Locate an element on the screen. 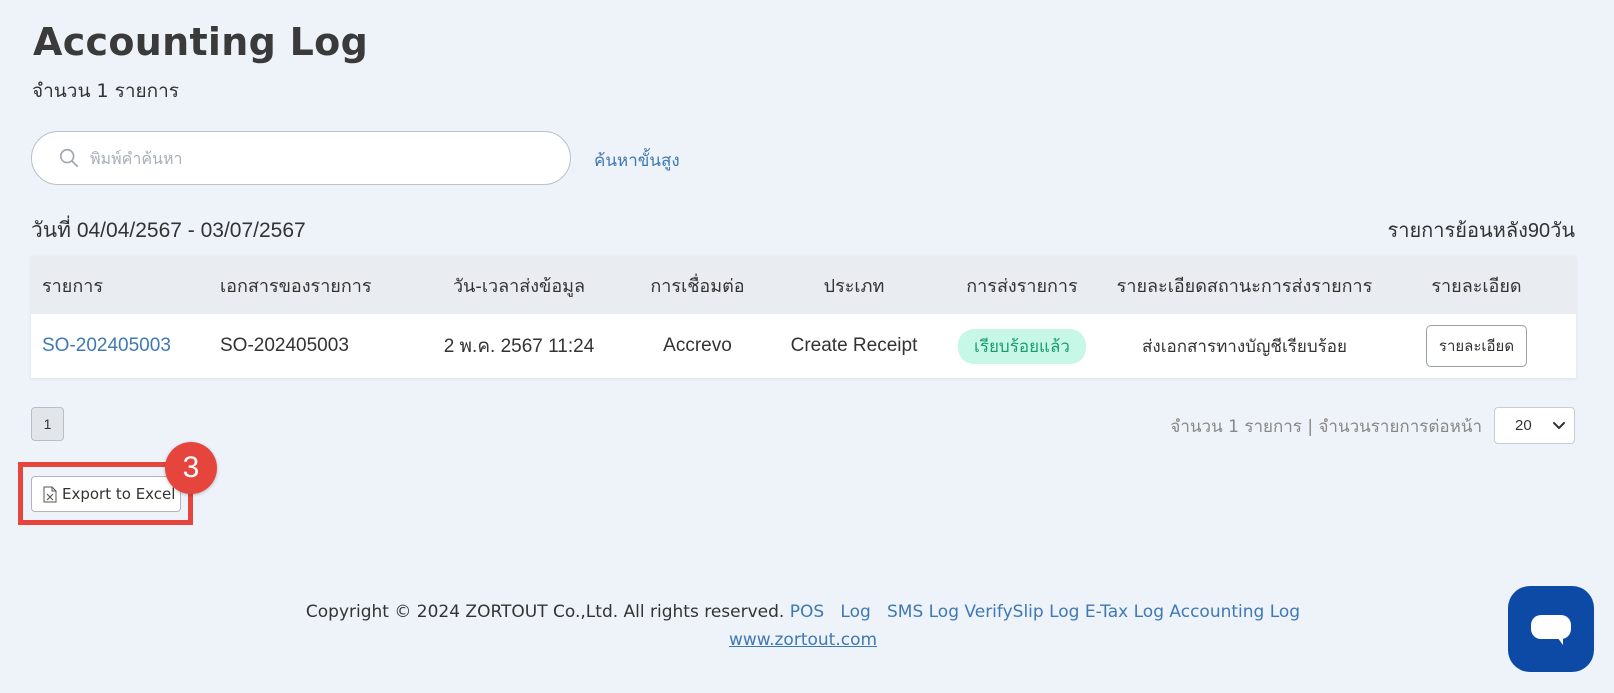  website-link: www.zortout.com is located at coordinates (803, 640).